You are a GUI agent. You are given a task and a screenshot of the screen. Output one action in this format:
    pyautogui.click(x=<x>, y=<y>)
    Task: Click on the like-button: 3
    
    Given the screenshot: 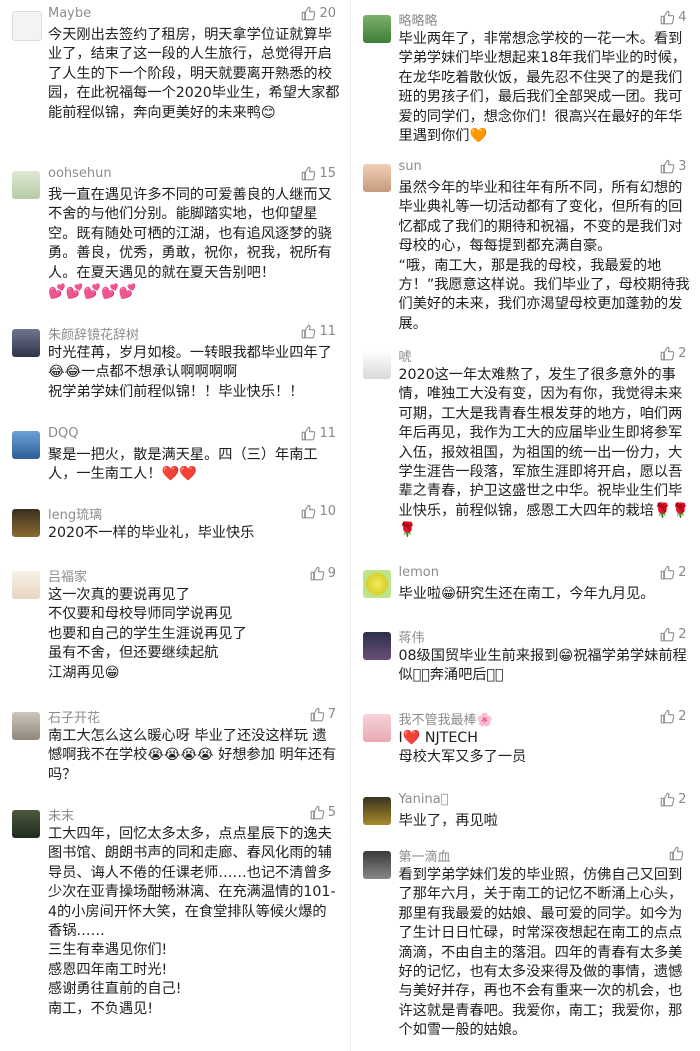 What is the action you would take?
    pyautogui.click(x=673, y=166)
    